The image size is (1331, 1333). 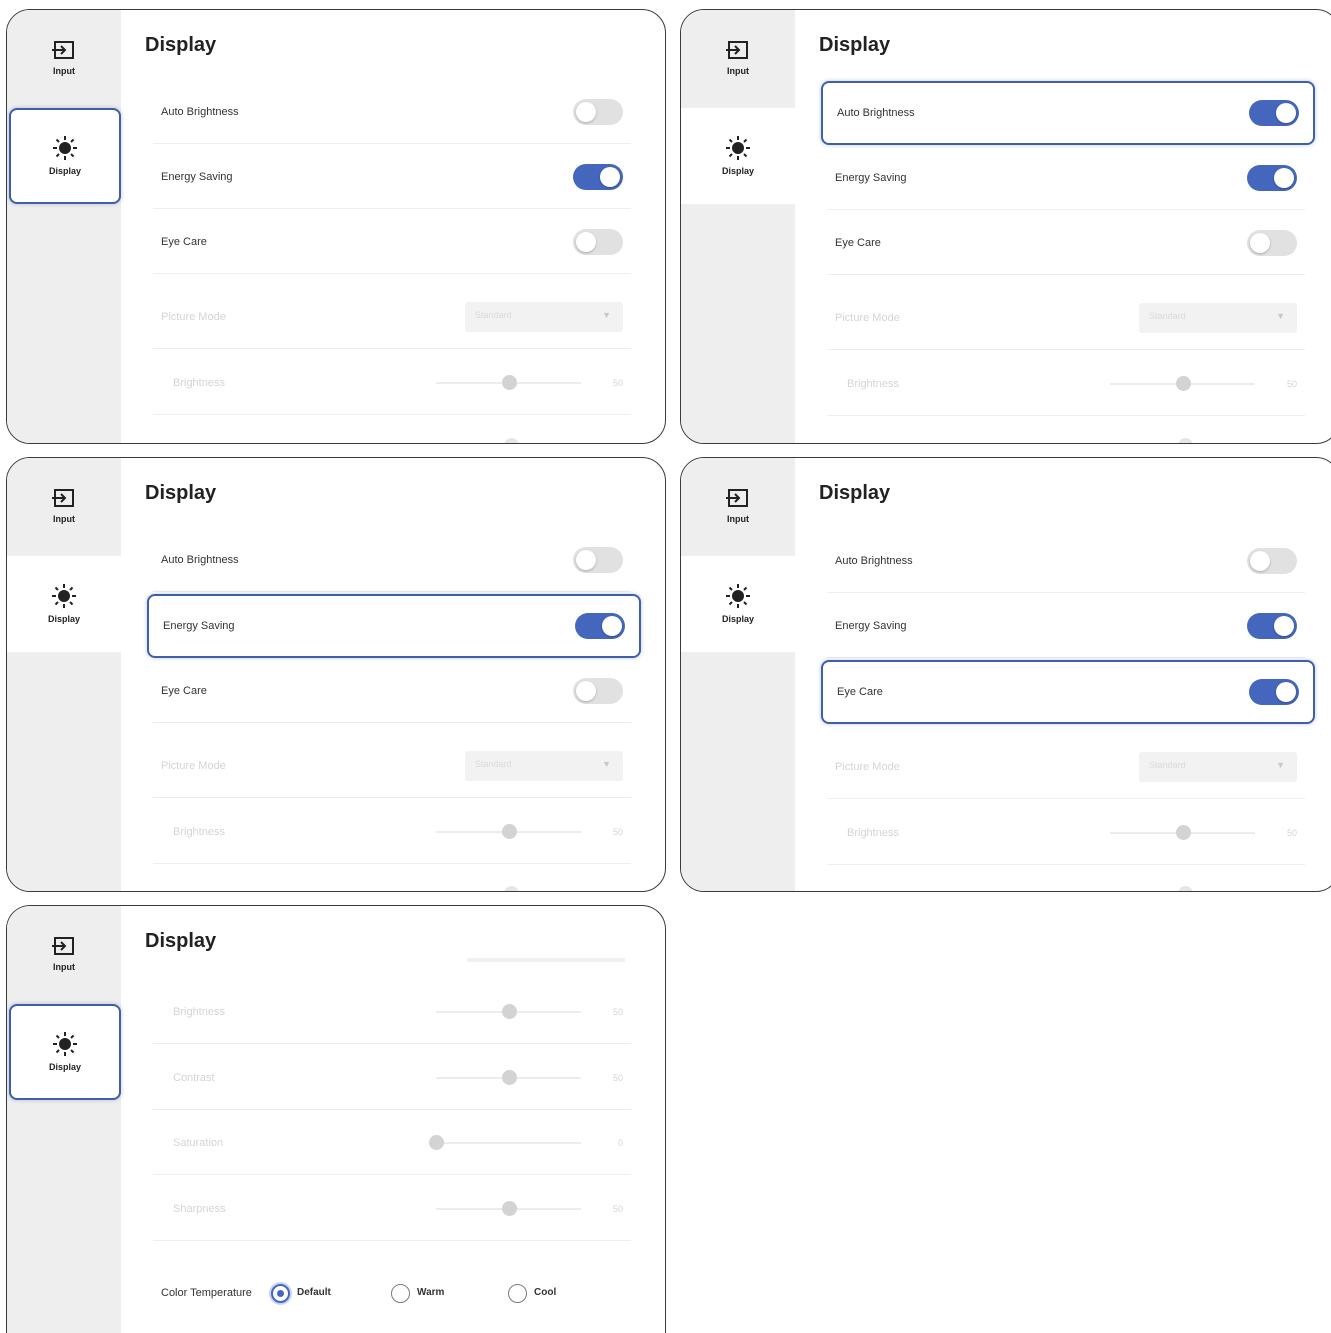 What do you see at coordinates (198, 1142) in the screenshot?
I see `saturation-label: Saturation` at bounding box center [198, 1142].